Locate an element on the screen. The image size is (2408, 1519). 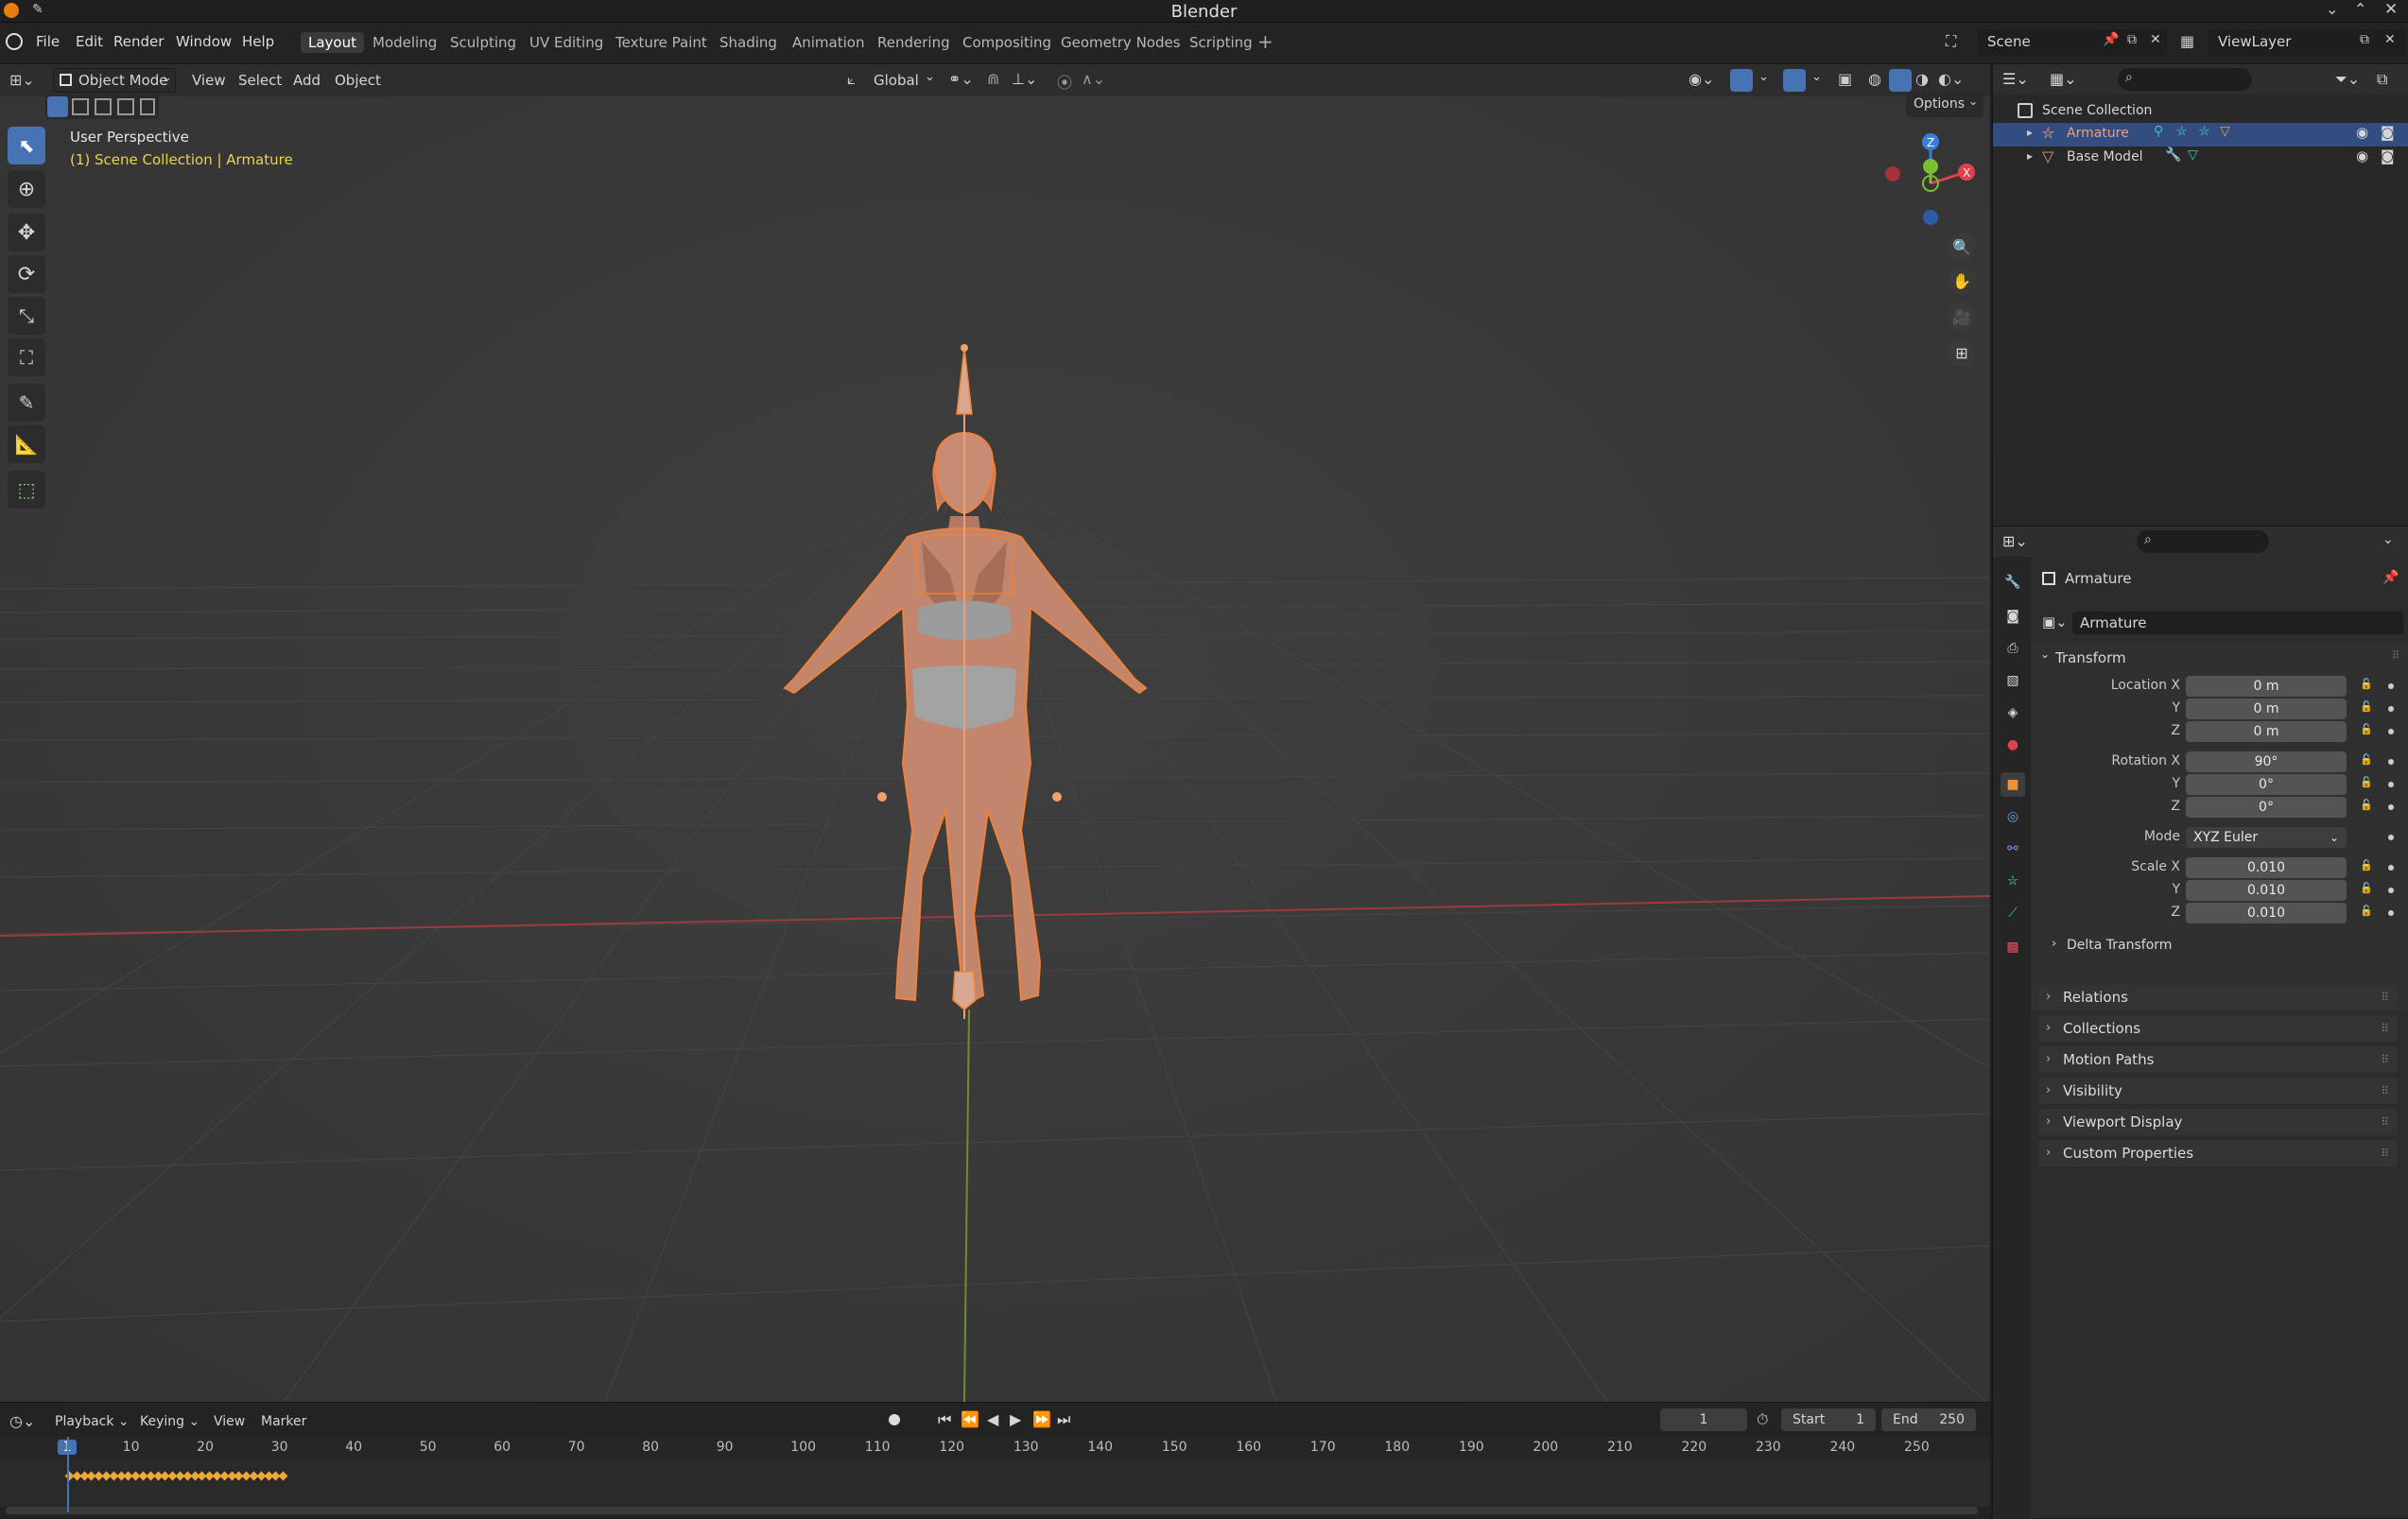
timeline-menu-keying: Keying ⌄ is located at coordinates (169, 1421).